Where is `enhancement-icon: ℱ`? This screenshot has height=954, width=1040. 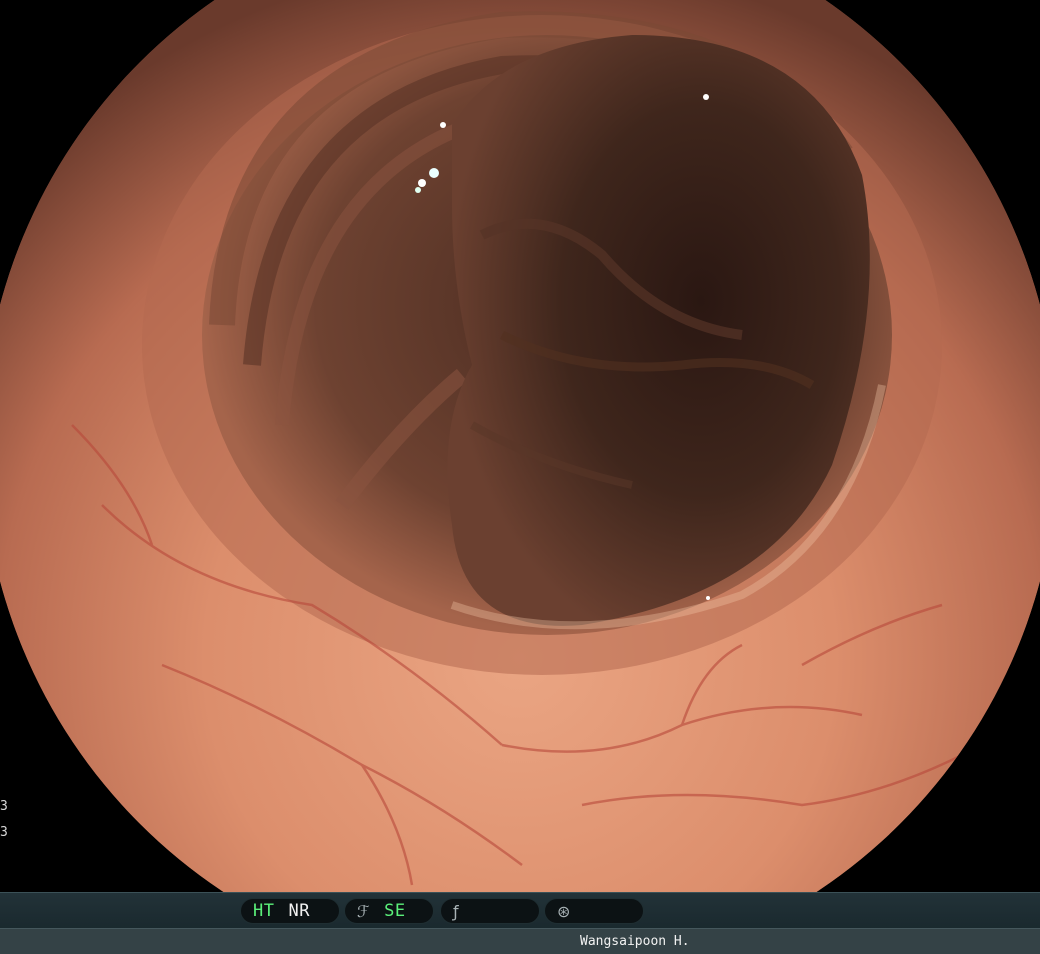 enhancement-icon: ℱ is located at coordinates (364, 911).